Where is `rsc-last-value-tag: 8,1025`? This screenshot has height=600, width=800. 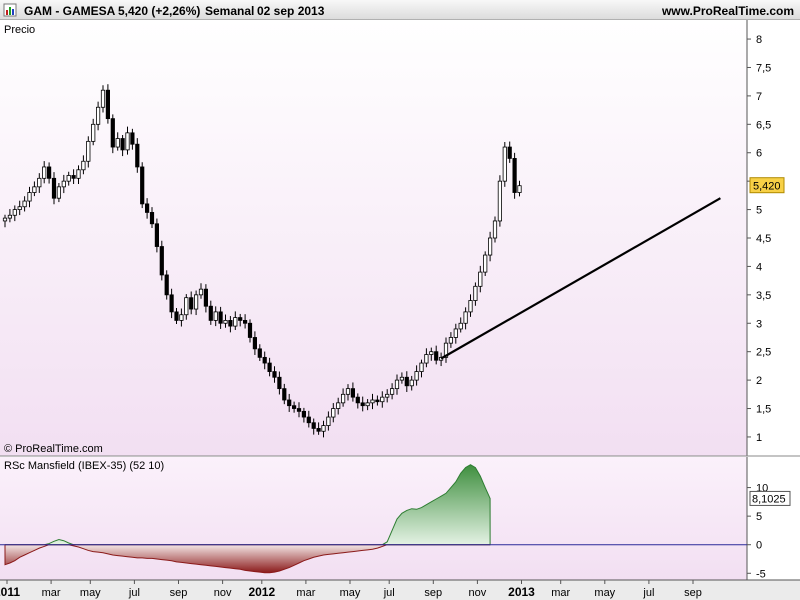
rsc-last-value-tag: 8,1025 is located at coordinates (770, 498).